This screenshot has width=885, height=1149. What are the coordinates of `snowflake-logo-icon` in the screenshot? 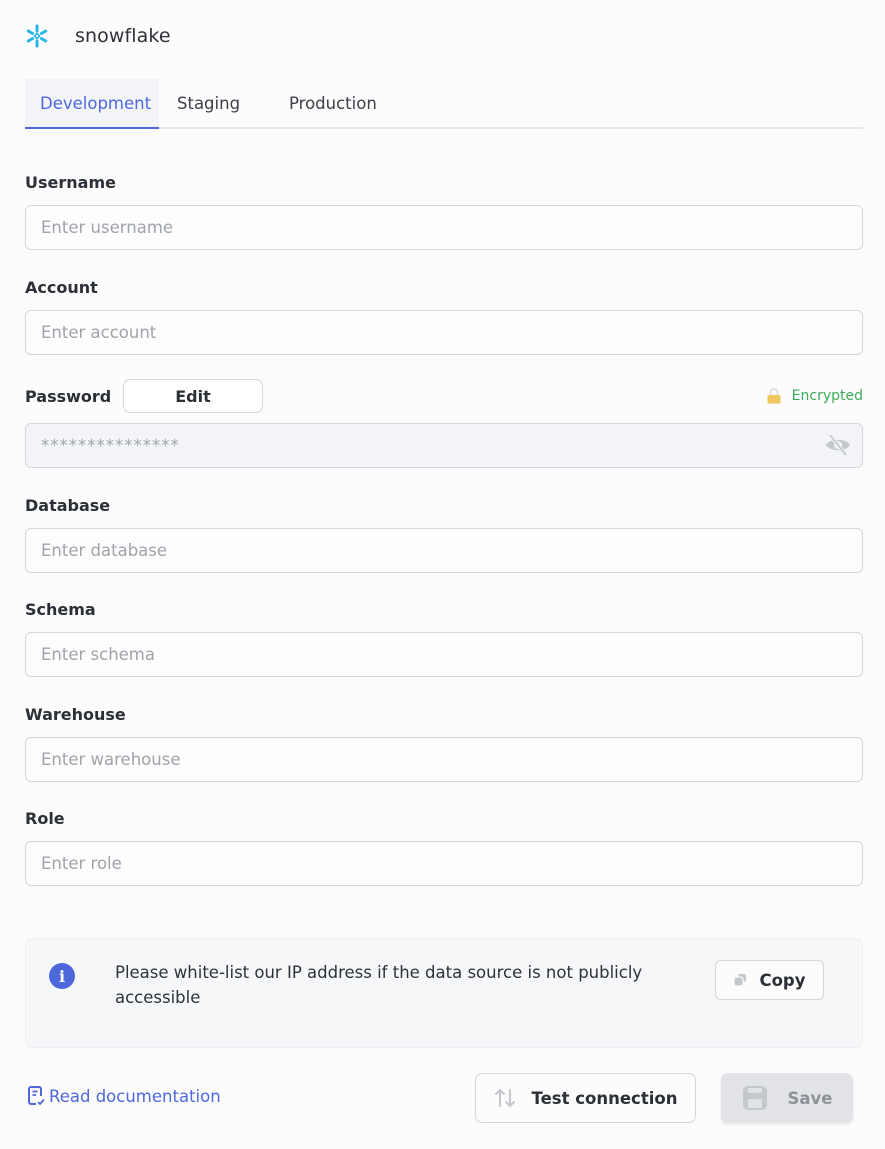 It's located at (37, 36).